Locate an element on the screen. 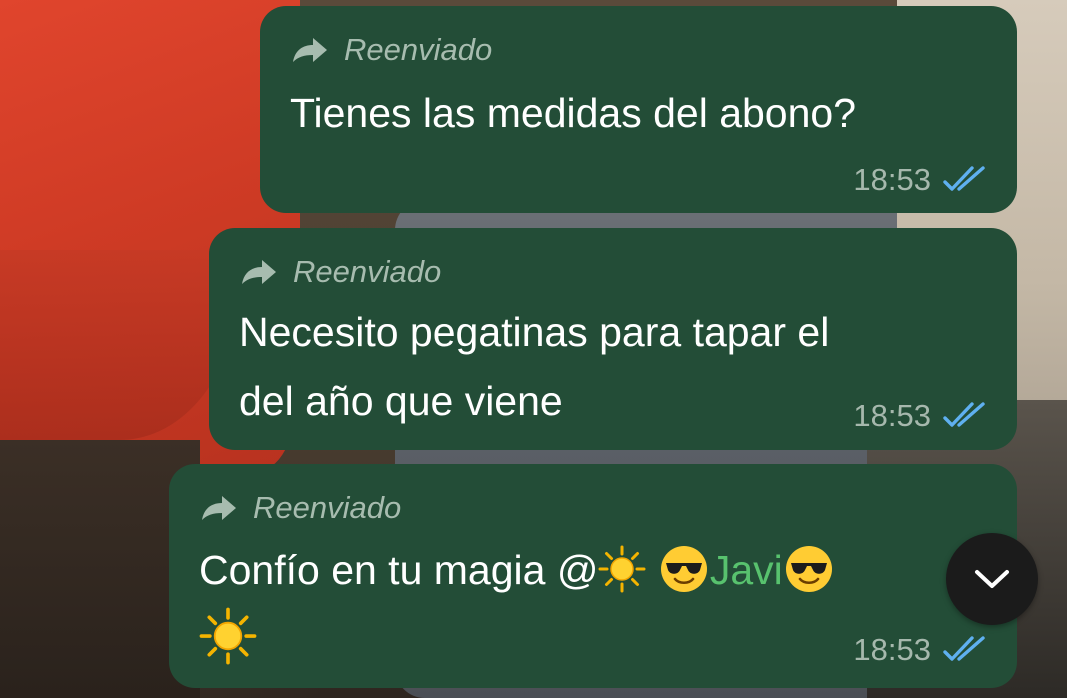 Image resolution: width=1067 pixels, height=698 pixels. message-text: Confío en tu magia @ Javi is located at coordinates (517, 605).